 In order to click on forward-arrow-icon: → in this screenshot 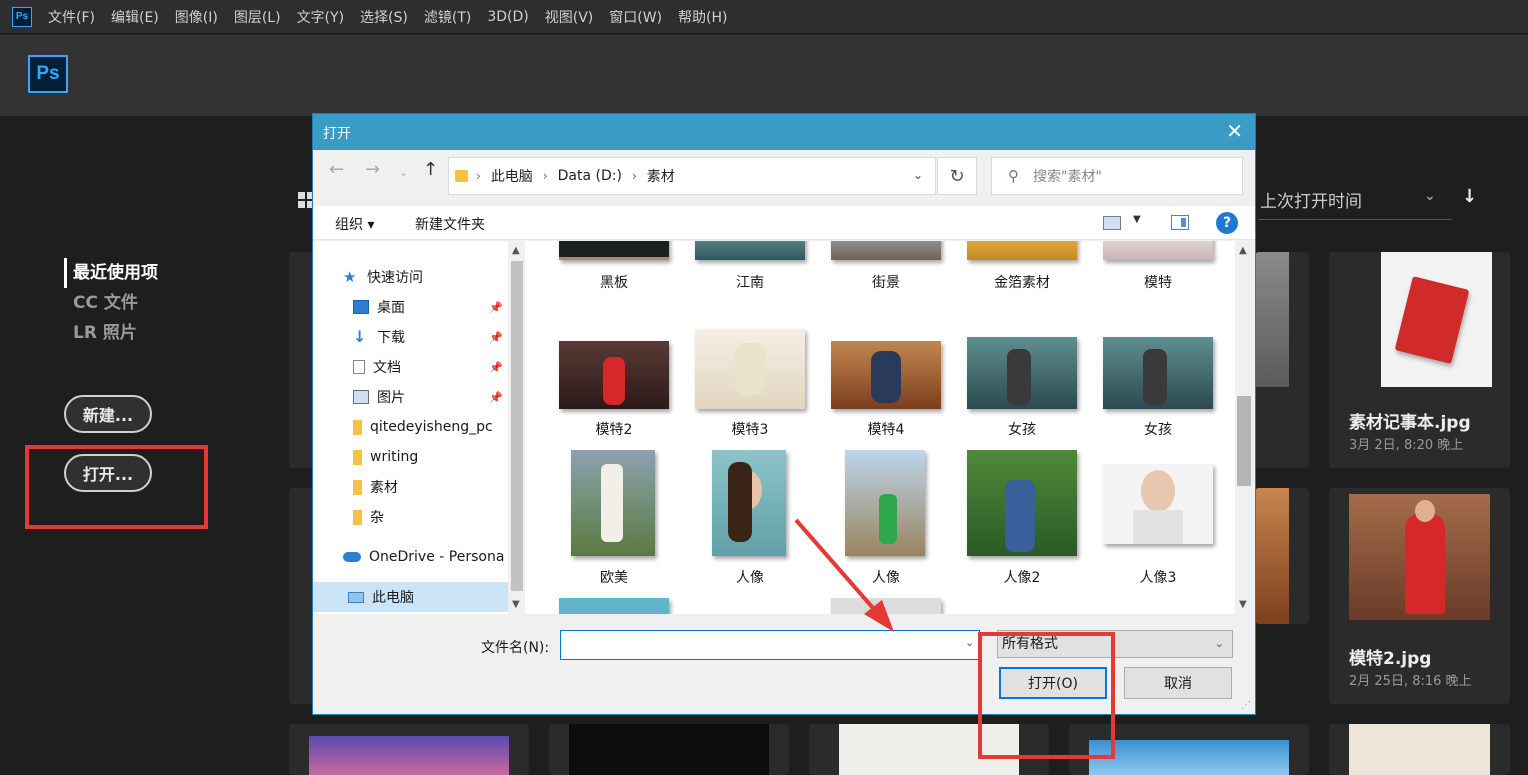, I will do `click(372, 169)`.